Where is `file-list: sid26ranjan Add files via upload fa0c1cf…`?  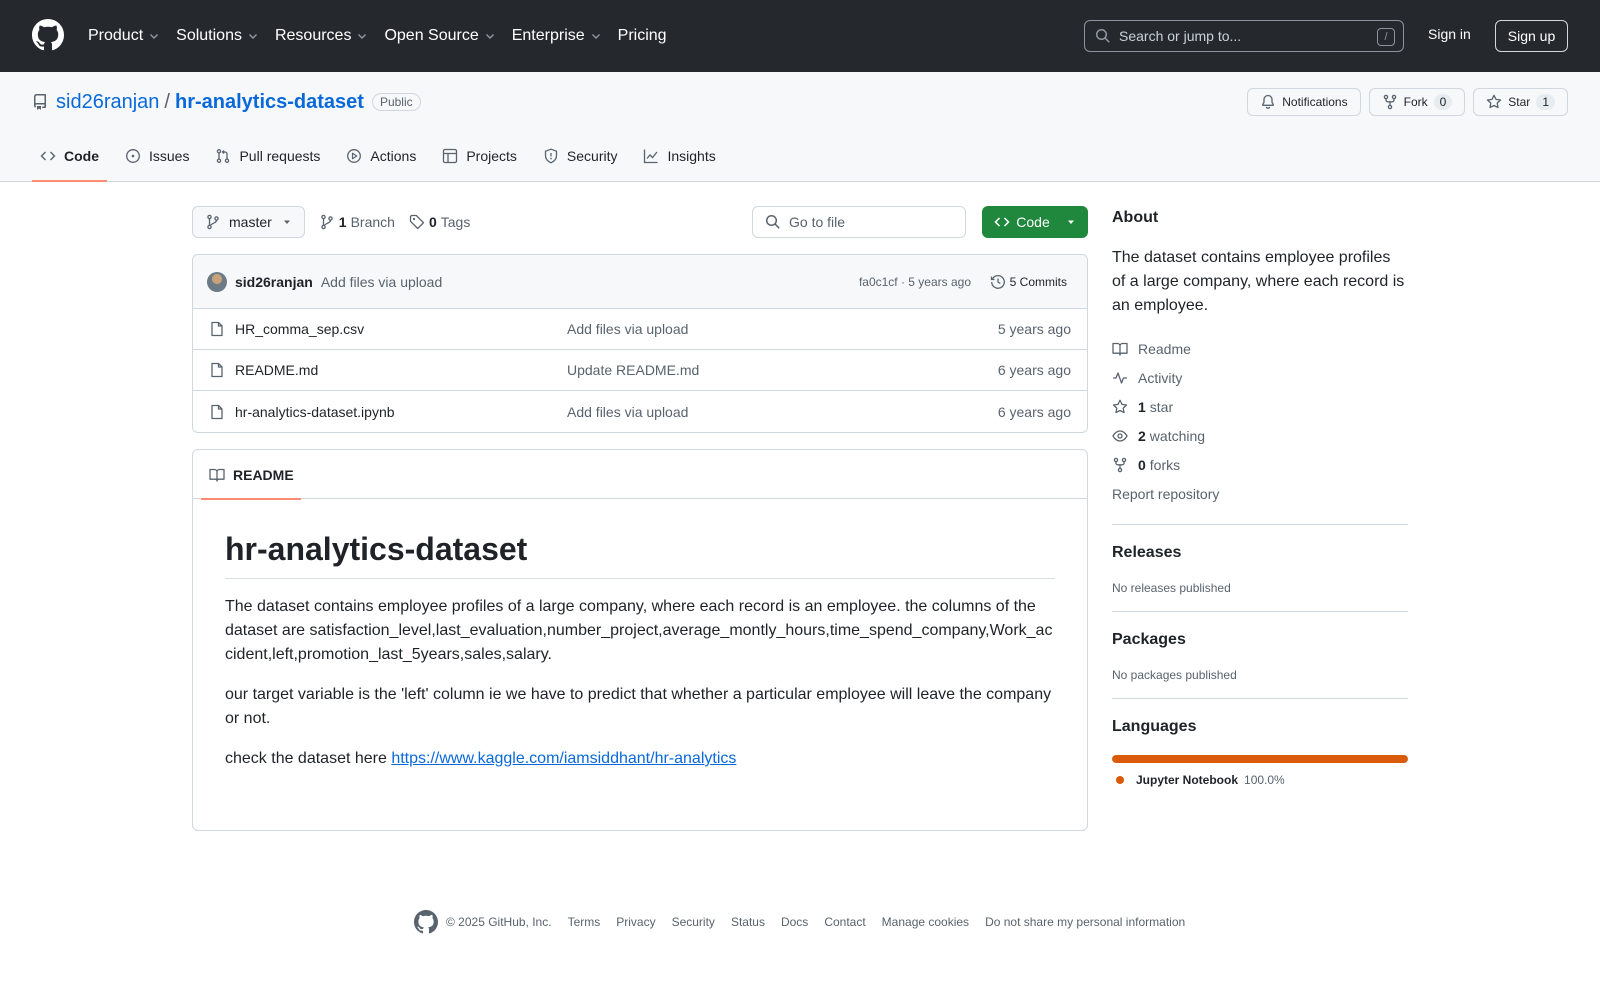
file-list: sid26ranjan Add files via upload fa0c1cf… is located at coordinates (640, 343).